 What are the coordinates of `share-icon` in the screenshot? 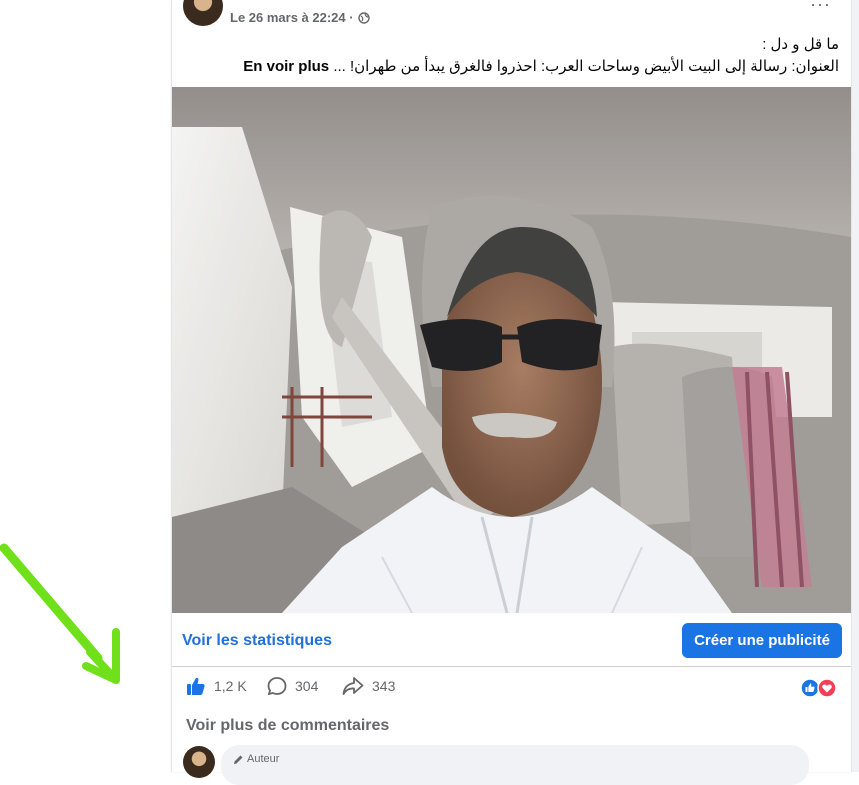 It's located at (353, 686).